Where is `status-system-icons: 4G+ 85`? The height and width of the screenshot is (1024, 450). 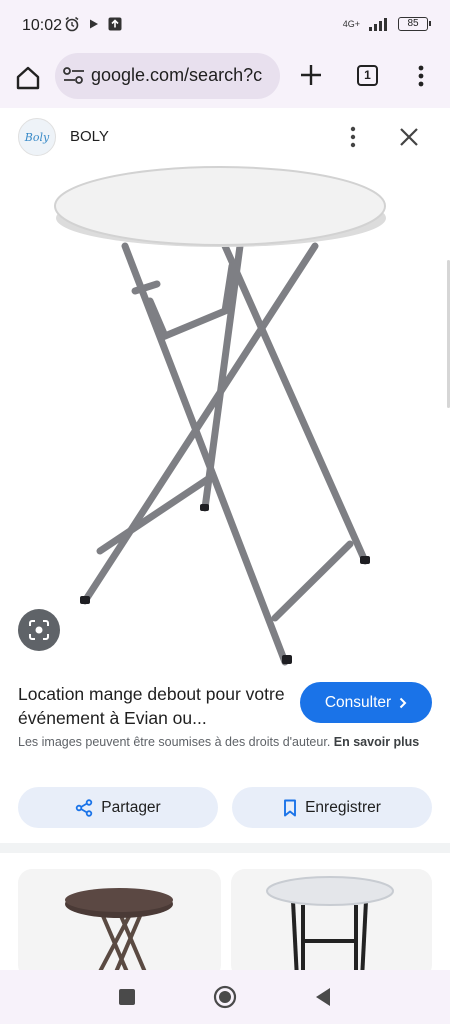
status-system-icons: 4G+ 85 is located at coordinates (386, 24).